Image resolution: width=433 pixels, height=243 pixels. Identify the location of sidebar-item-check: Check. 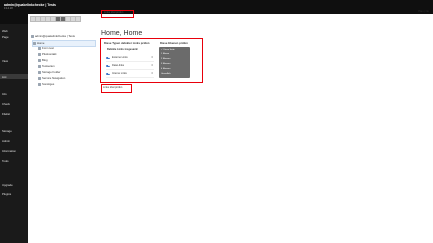
(14, 103).